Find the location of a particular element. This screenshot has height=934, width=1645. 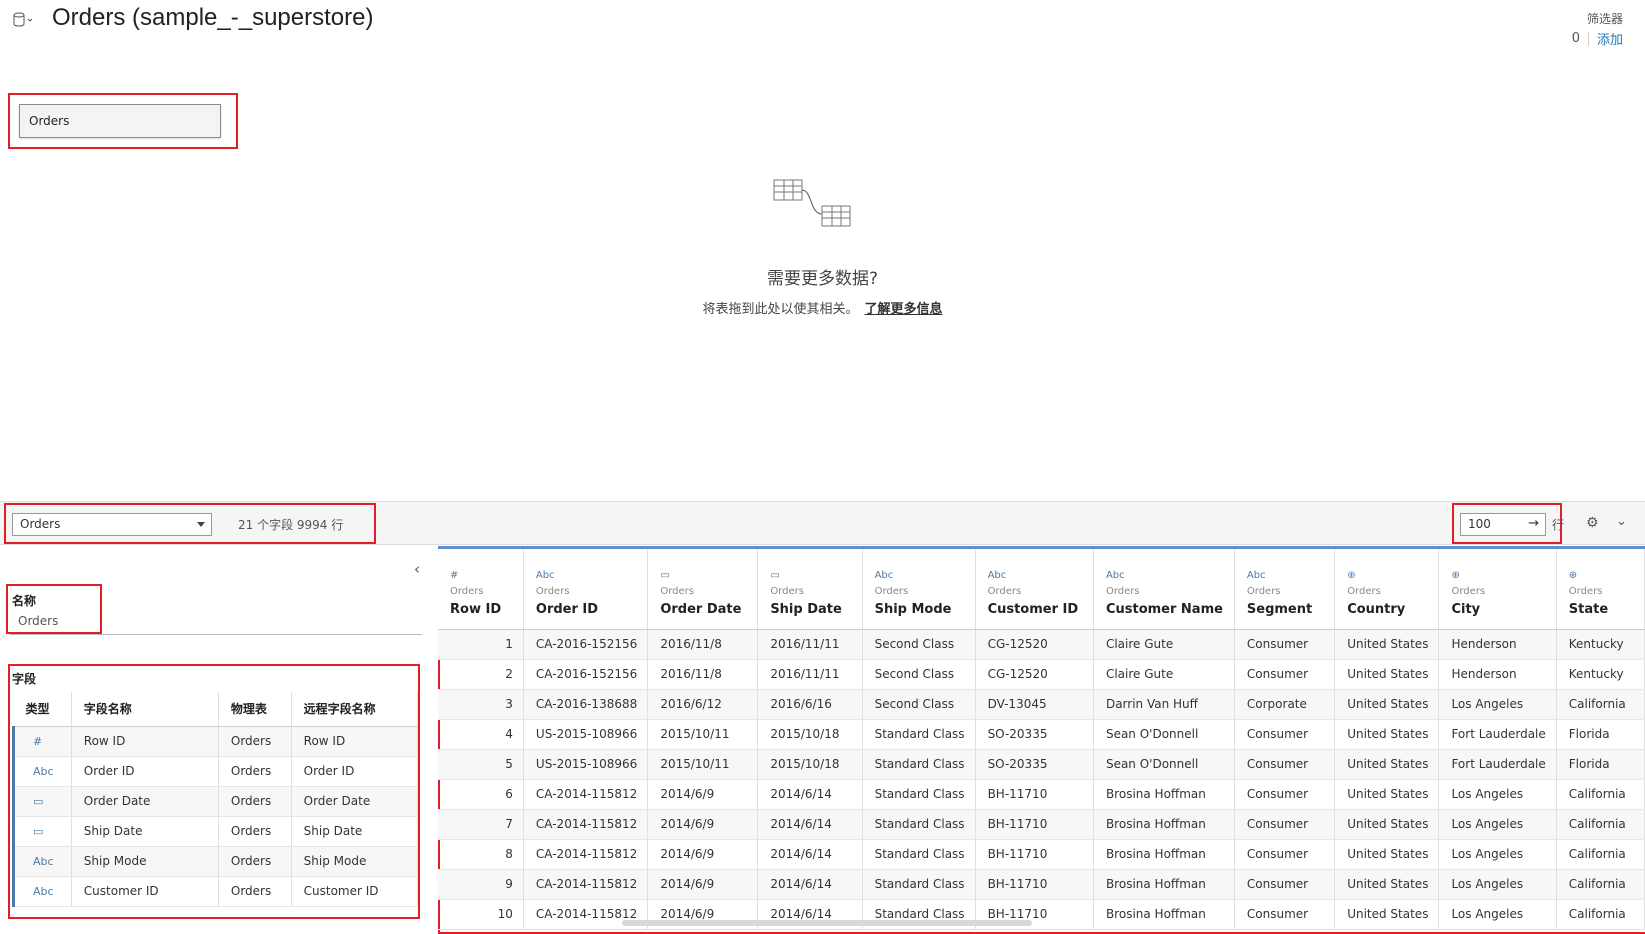

grid-cell: 1 is located at coordinates (481, 644).